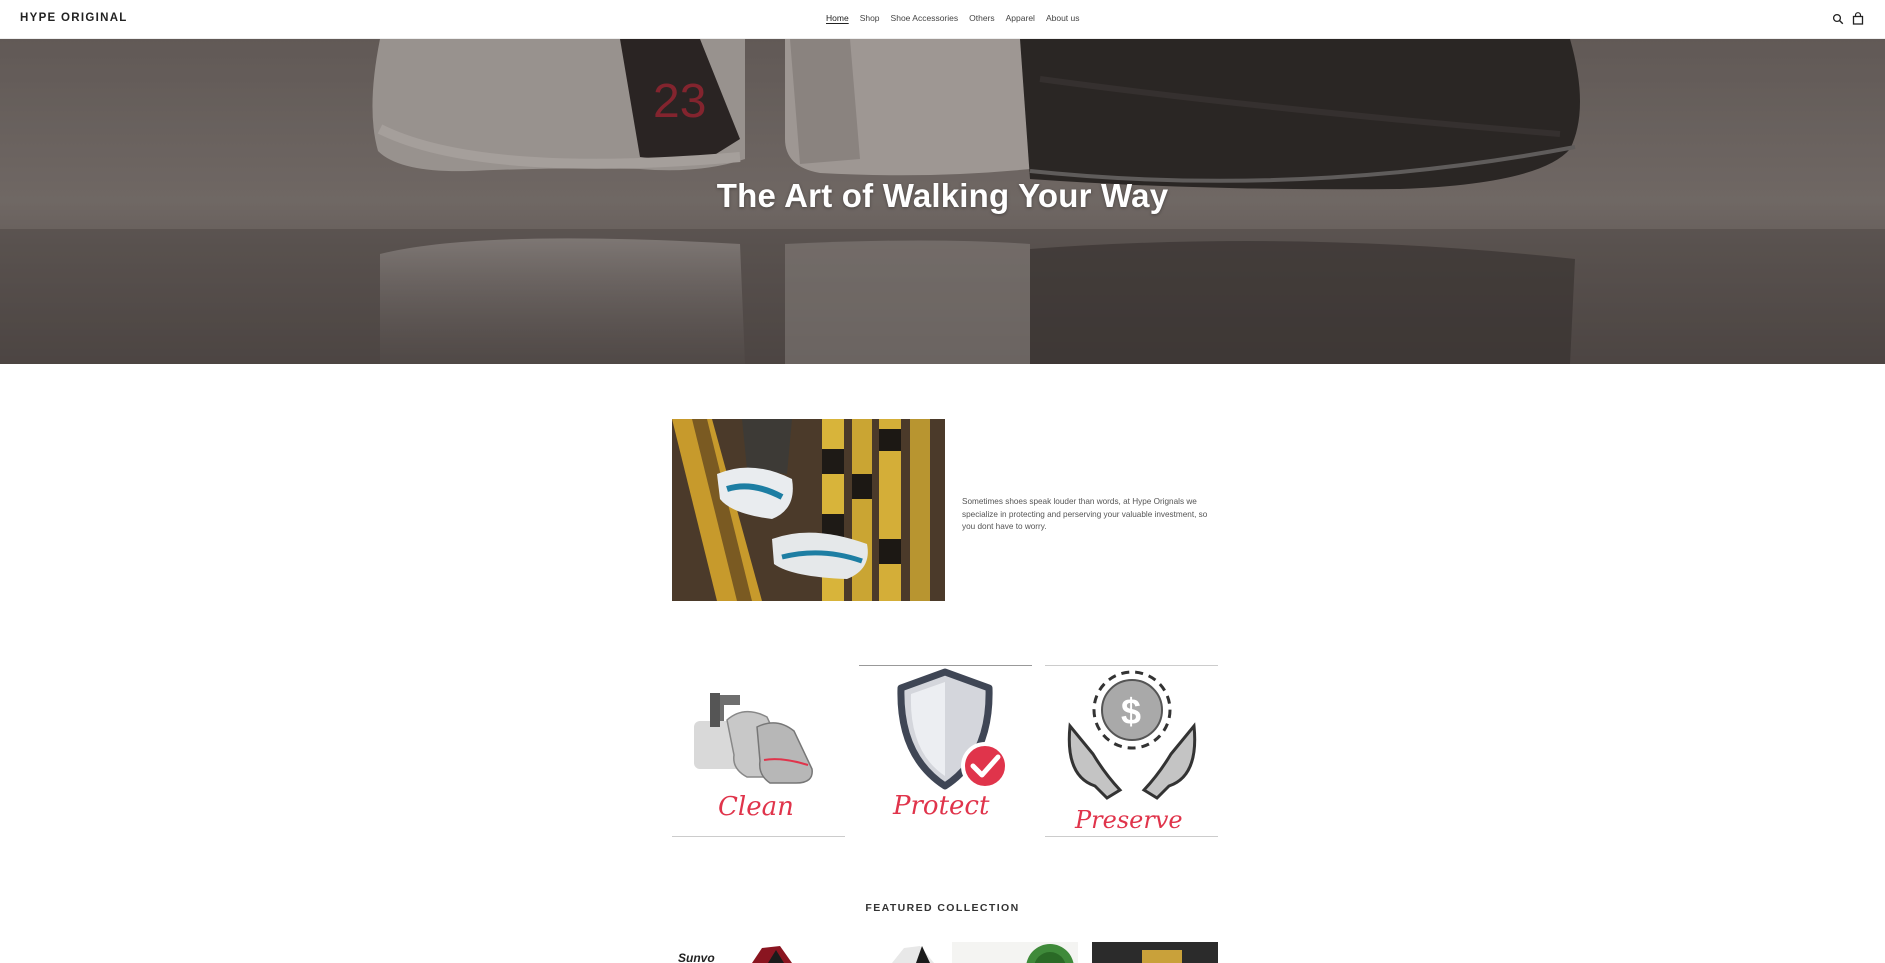  Describe the element at coordinates (1128, 820) in the screenshot. I see `preserve-label: Preserve` at that location.